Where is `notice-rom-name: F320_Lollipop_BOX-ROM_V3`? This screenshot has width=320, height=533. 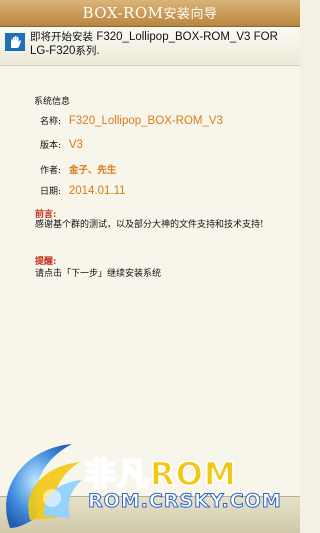
notice-rom-name: F320_Lollipop_BOX-ROM_V3 is located at coordinates (173, 37).